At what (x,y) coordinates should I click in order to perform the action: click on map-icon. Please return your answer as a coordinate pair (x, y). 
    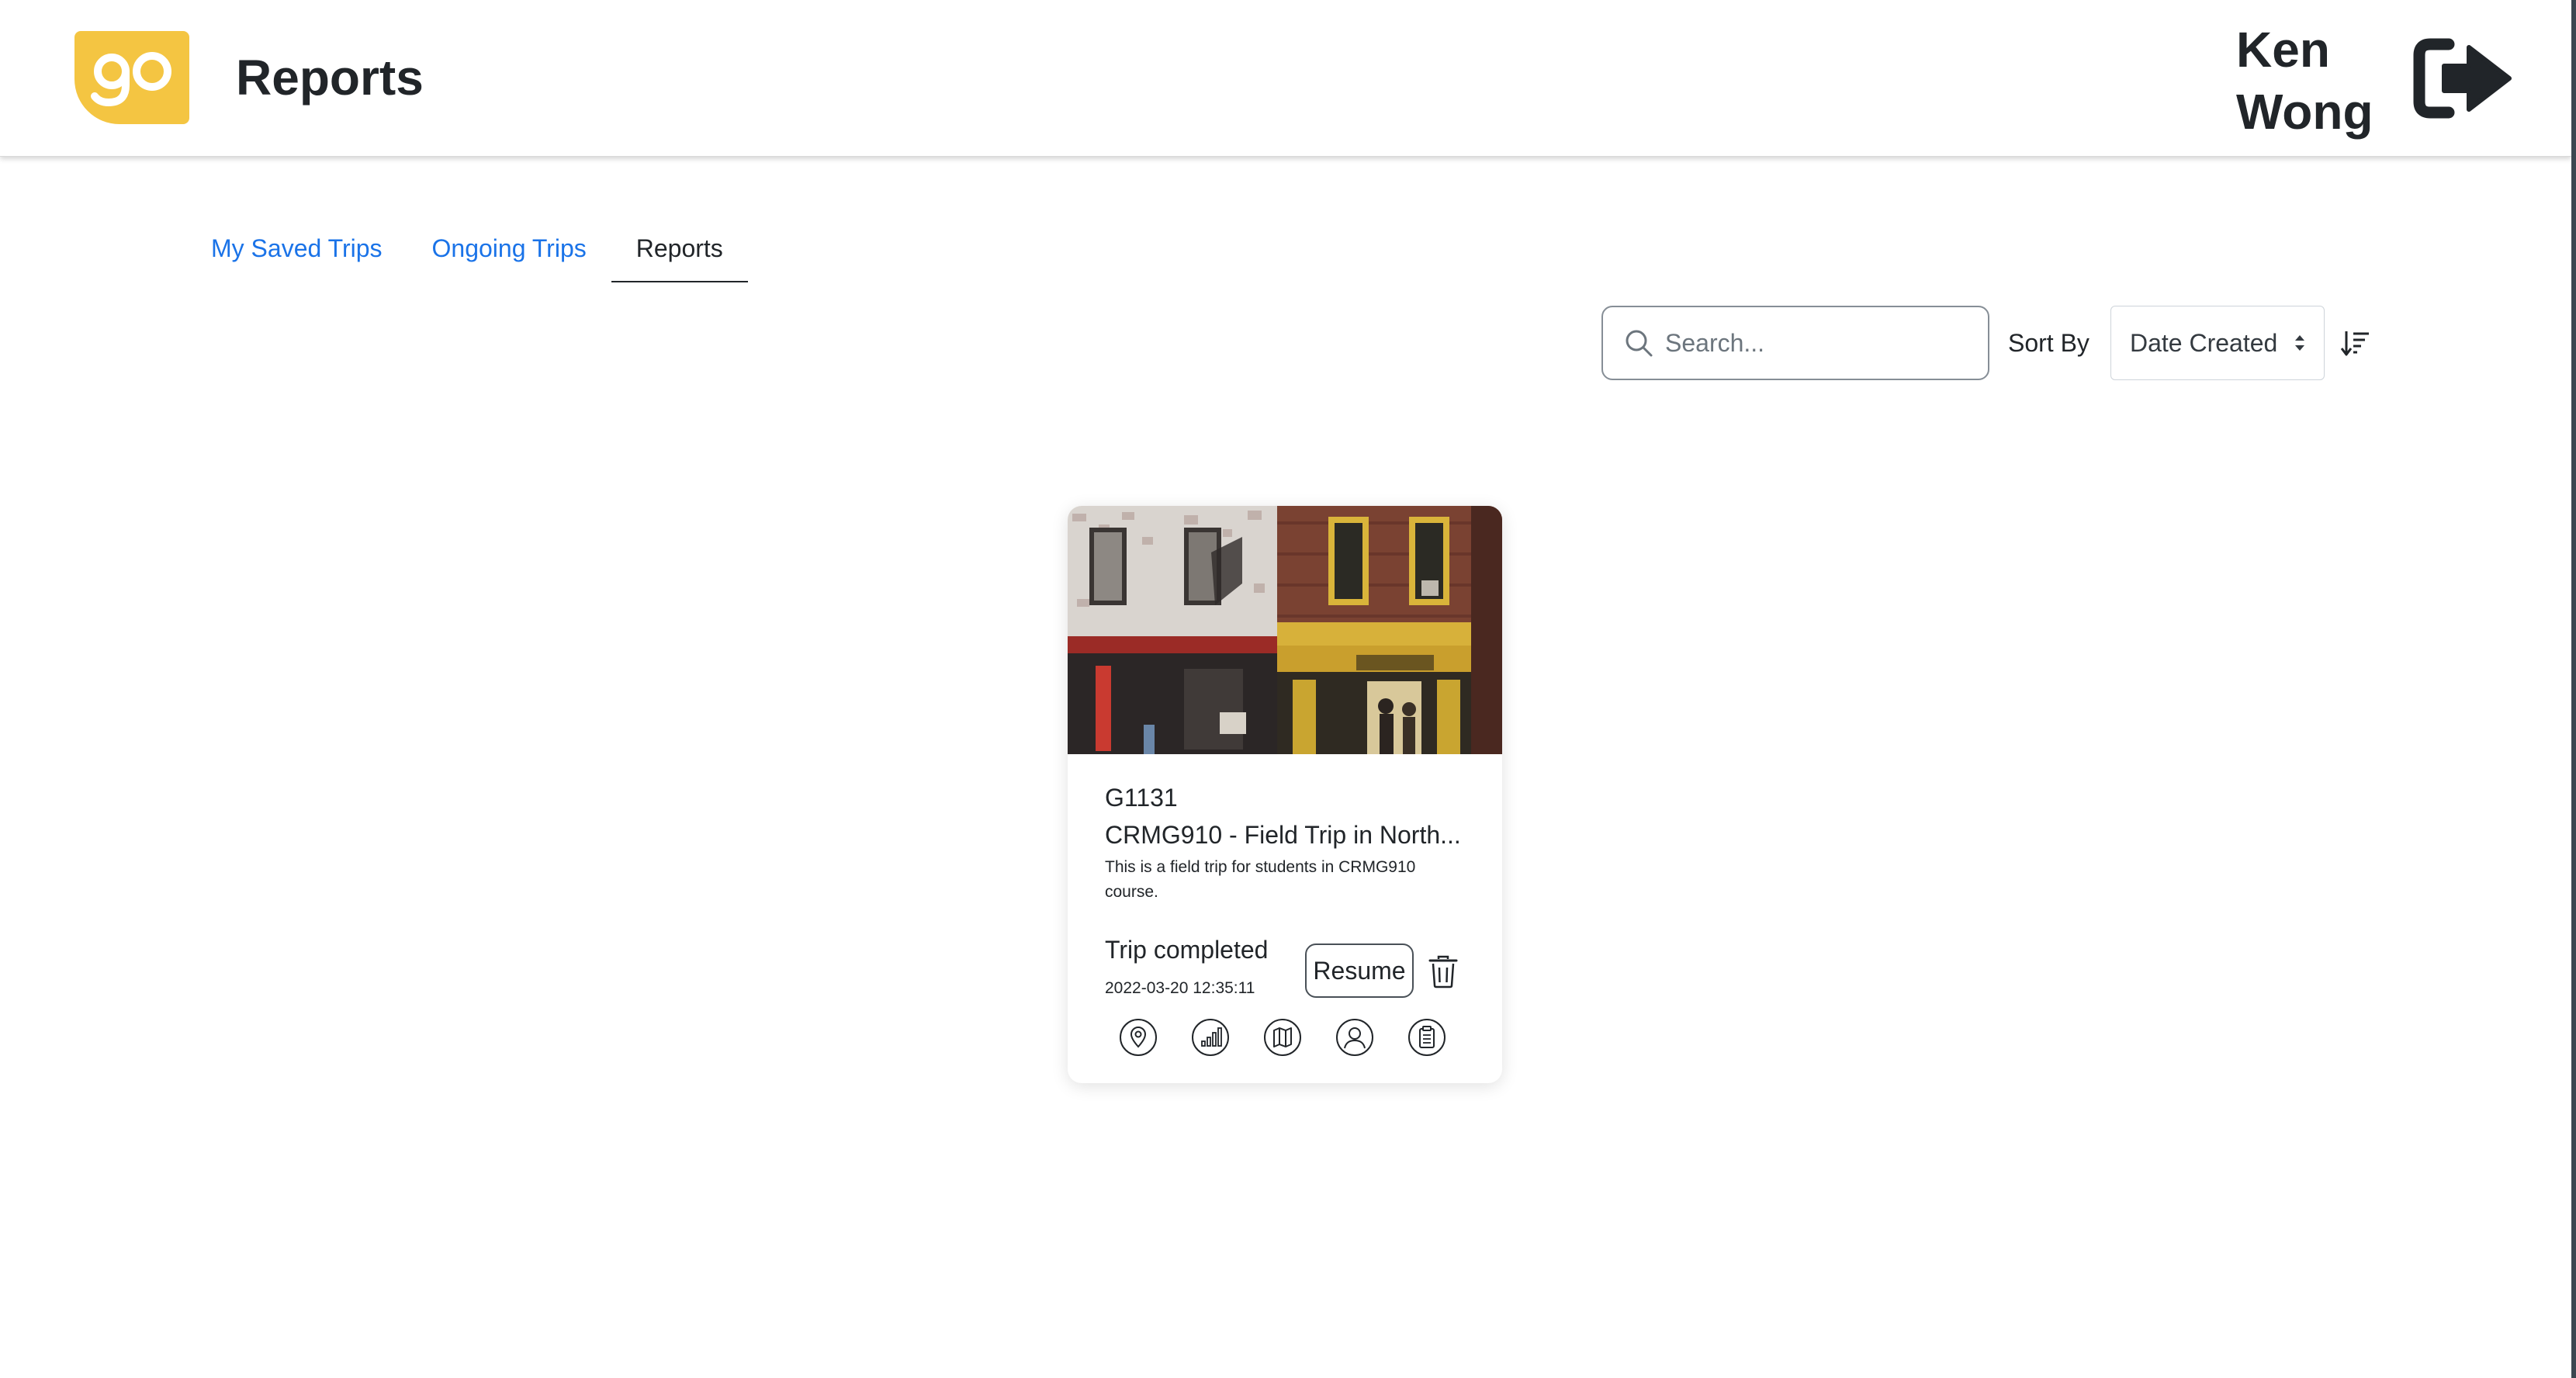
    Looking at the image, I should click on (1282, 1037).